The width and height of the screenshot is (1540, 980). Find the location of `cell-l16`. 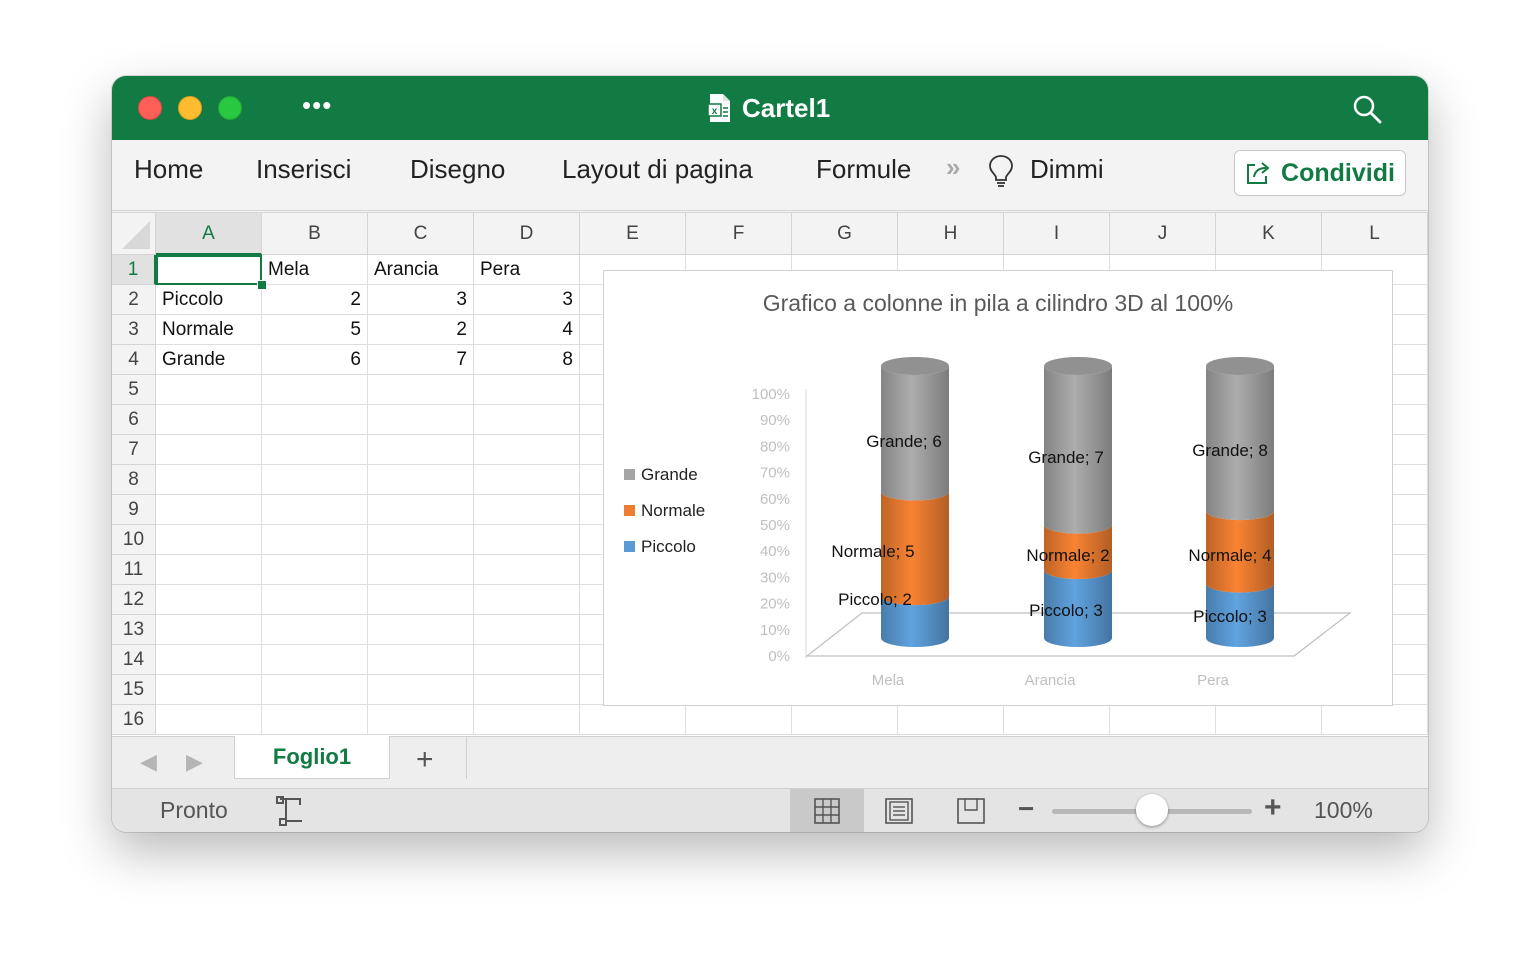

cell-l16 is located at coordinates (1375, 720).